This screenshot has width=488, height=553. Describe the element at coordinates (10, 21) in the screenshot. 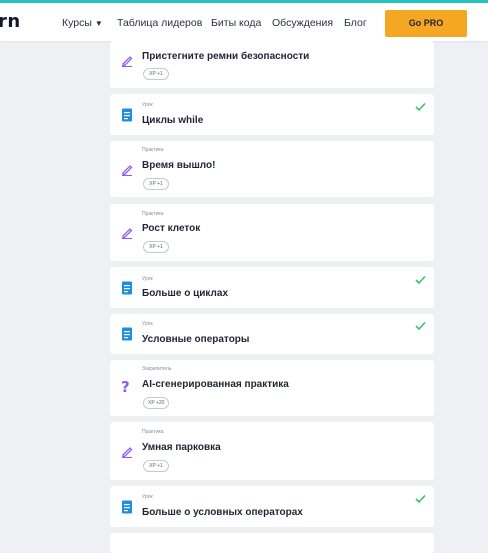

I see `logo: rn` at that location.